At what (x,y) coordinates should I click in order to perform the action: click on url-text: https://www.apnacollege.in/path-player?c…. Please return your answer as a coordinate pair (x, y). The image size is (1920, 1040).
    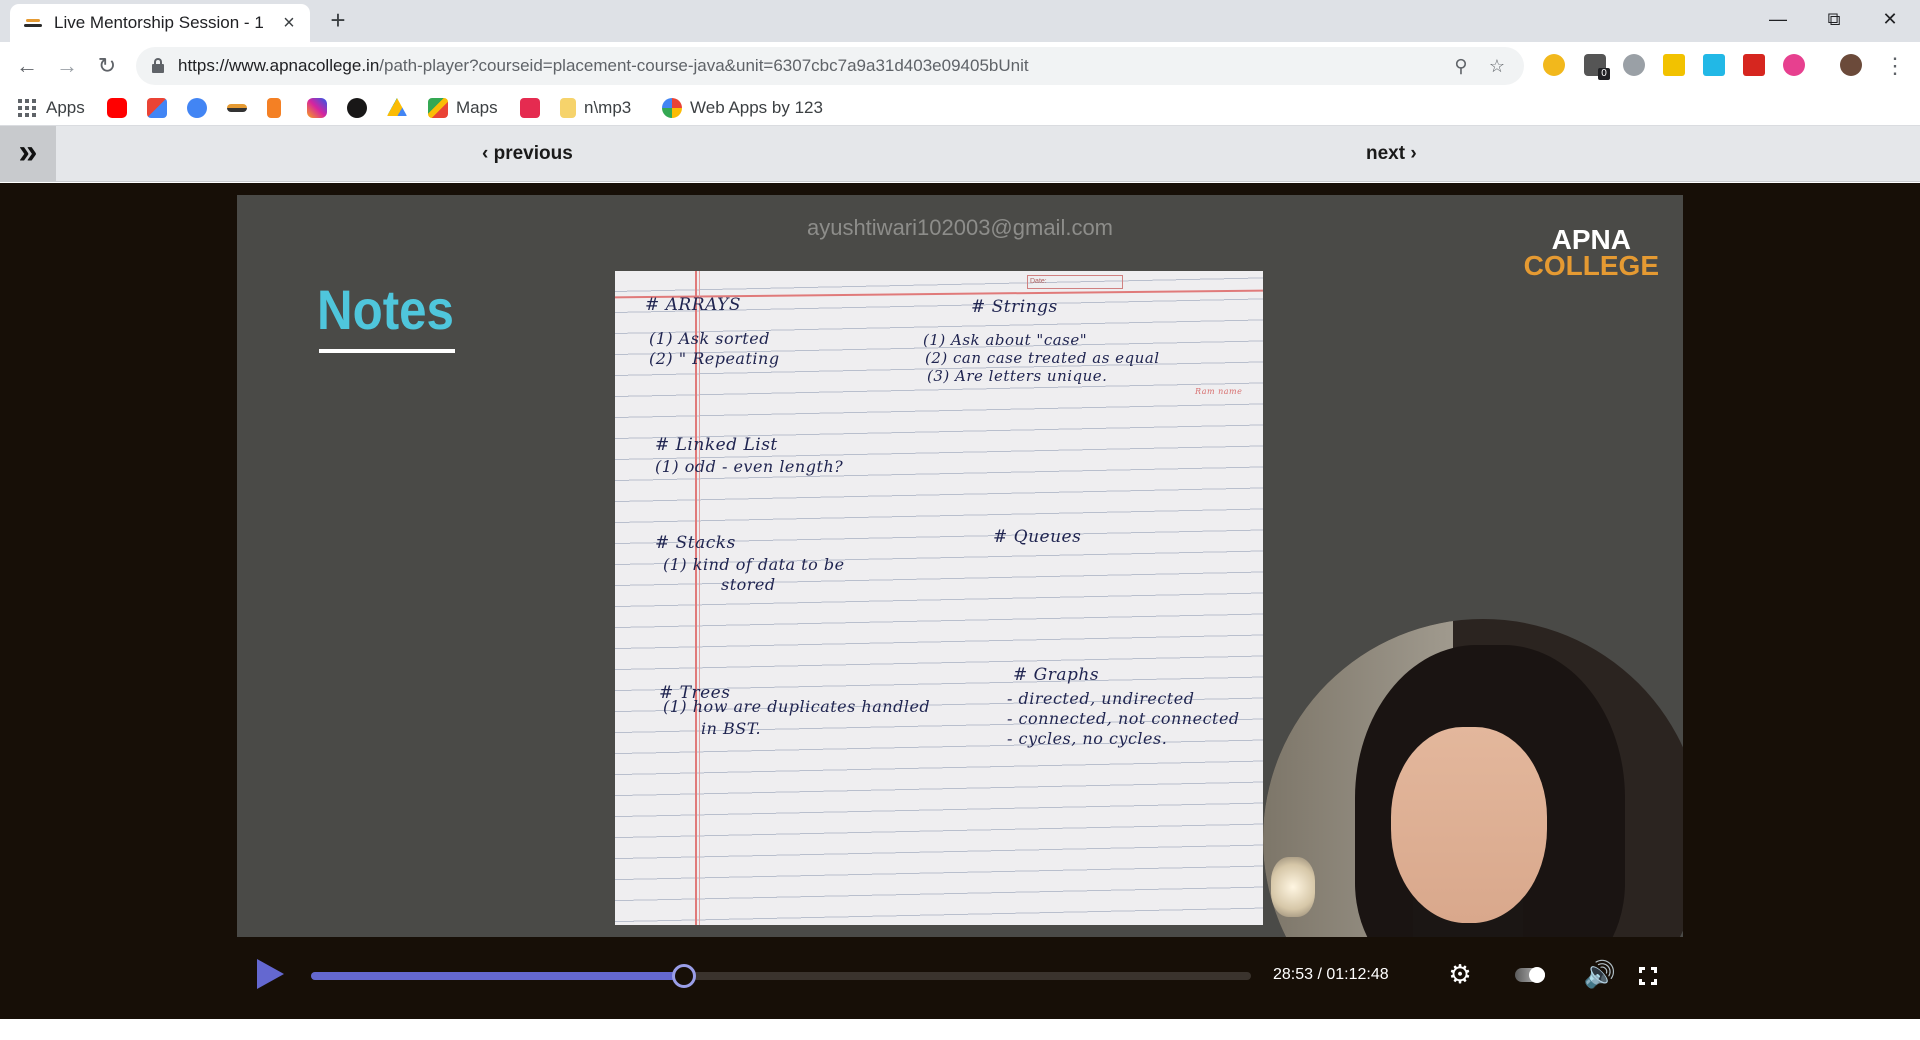
    Looking at the image, I should click on (603, 66).